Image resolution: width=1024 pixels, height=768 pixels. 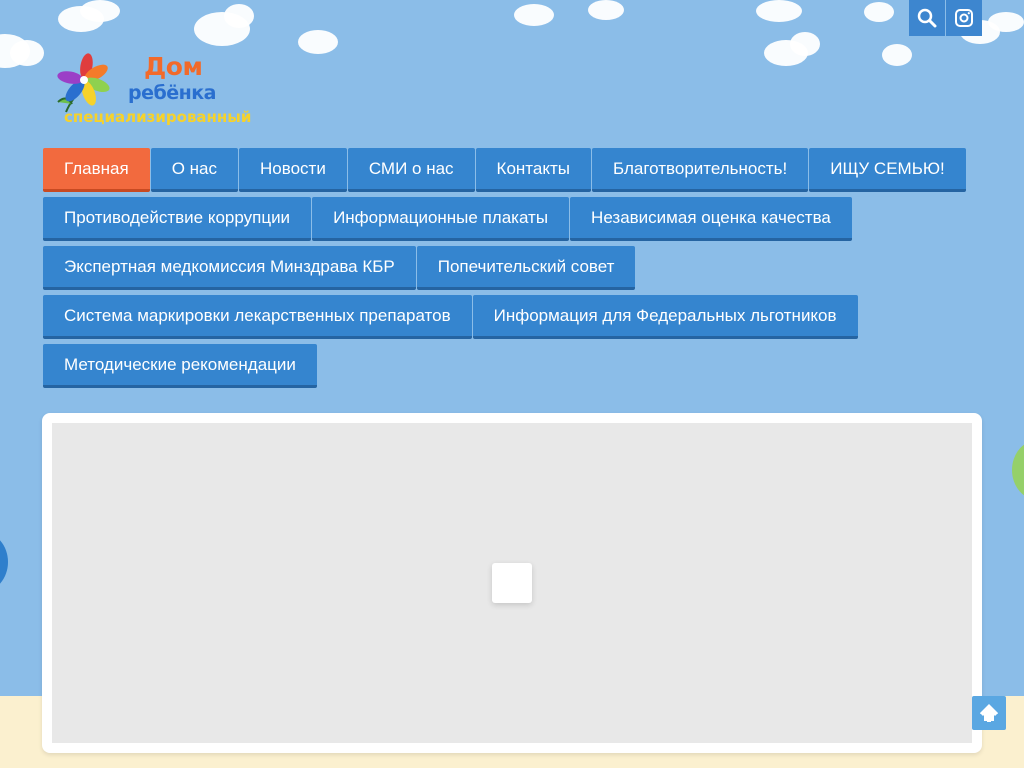 I want to click on decorative-circle-left, so click(x=4, y=562).